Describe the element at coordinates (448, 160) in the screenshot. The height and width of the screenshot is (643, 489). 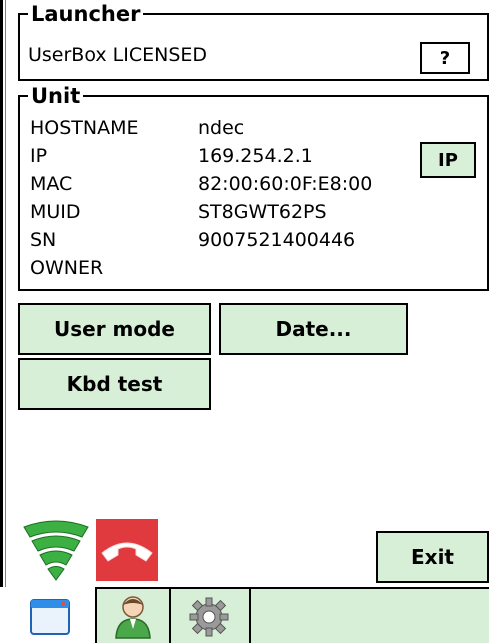
I see `ip-button: IP` at that location.